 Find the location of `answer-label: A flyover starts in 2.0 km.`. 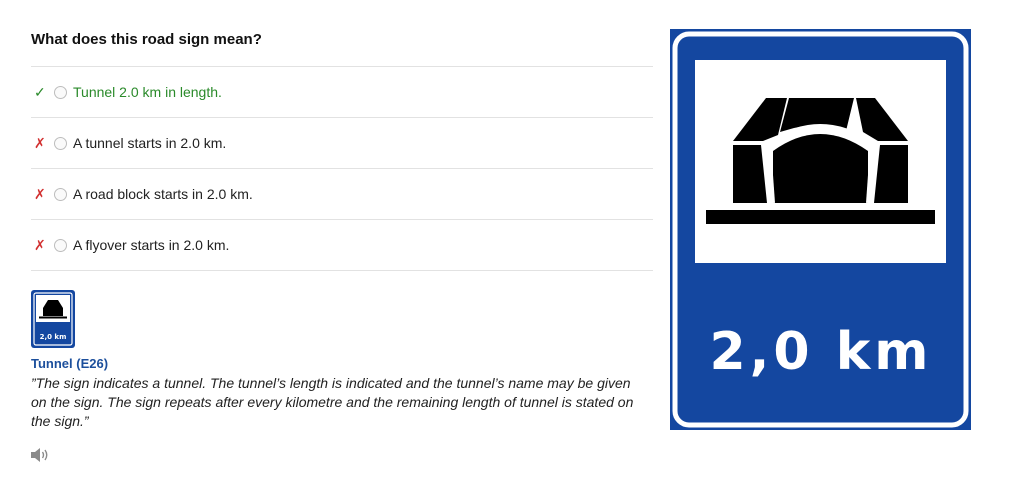

answer-label: A flyover starts in 2.0 km. is located at coordinates (151, 245).